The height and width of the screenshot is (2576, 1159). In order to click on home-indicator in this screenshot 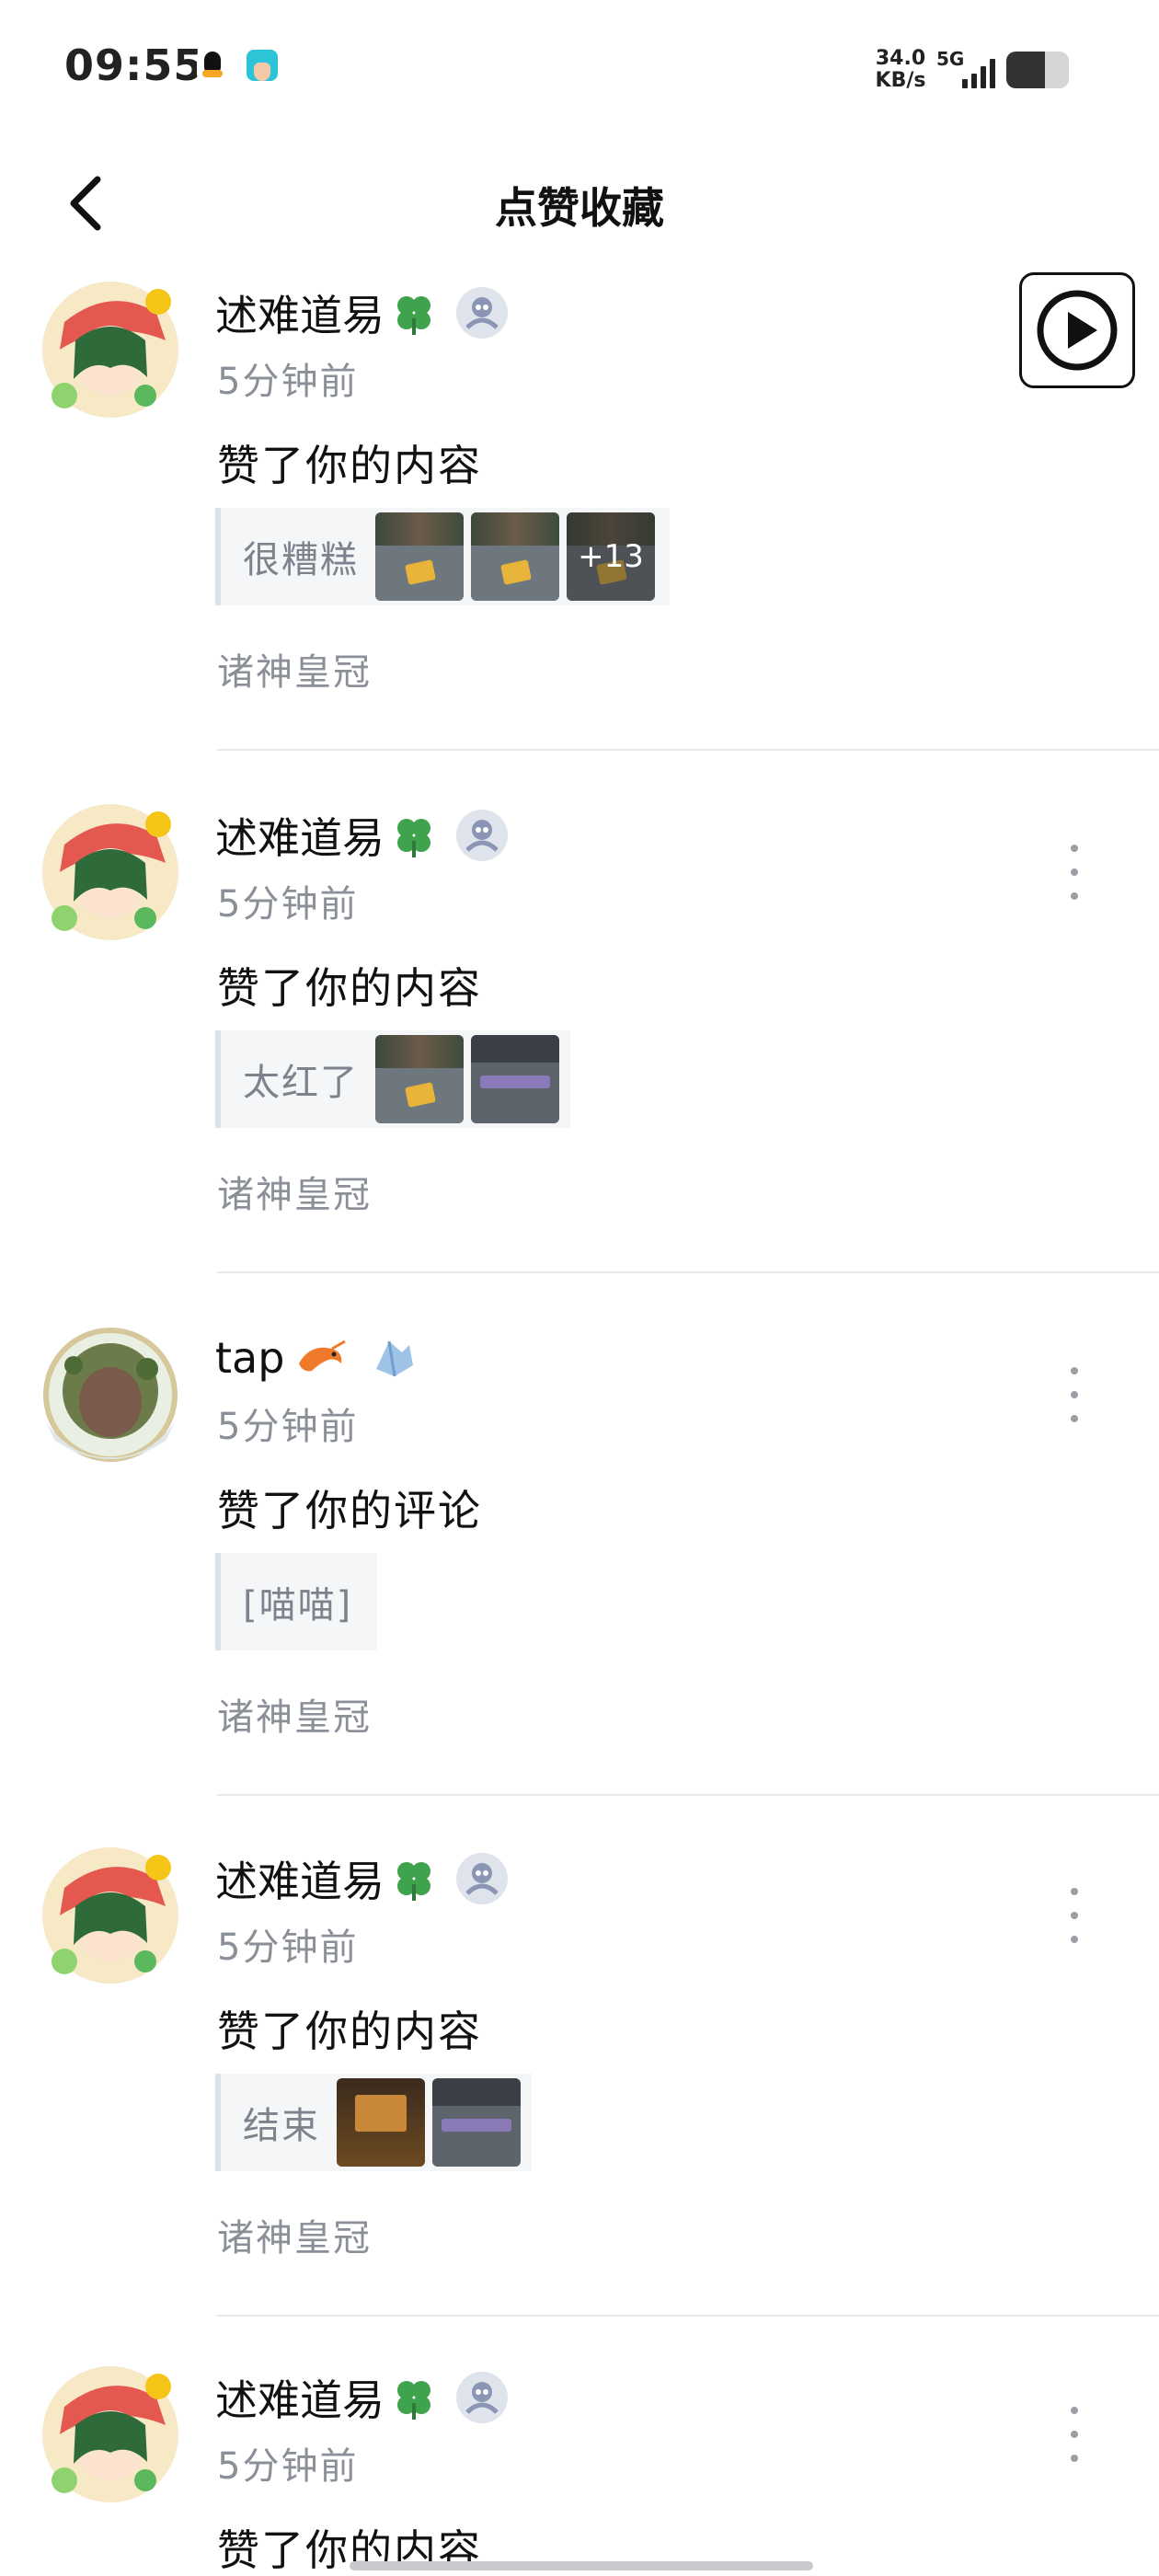, I will do `click(581, 2565)`.